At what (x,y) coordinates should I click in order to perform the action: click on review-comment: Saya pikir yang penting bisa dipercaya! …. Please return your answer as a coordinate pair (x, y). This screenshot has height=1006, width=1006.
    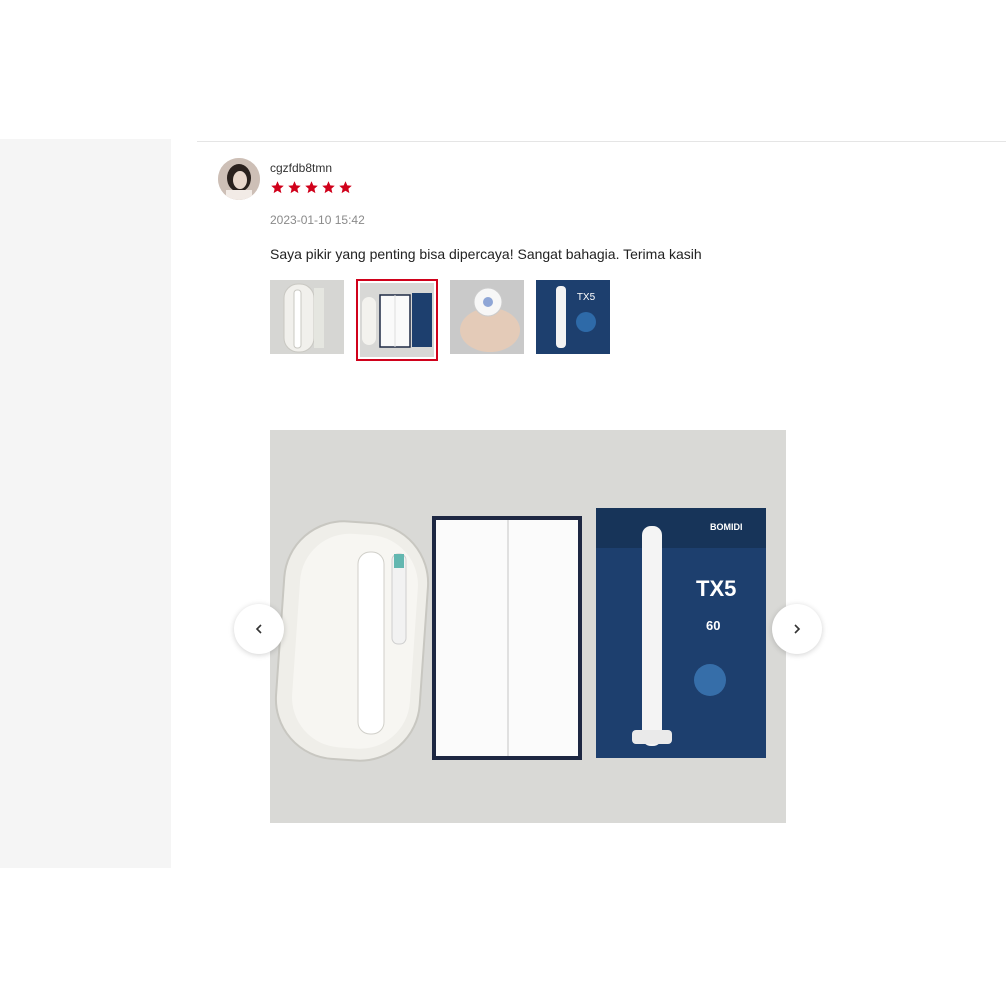
    Looking at the image, I should click on (486, 254).